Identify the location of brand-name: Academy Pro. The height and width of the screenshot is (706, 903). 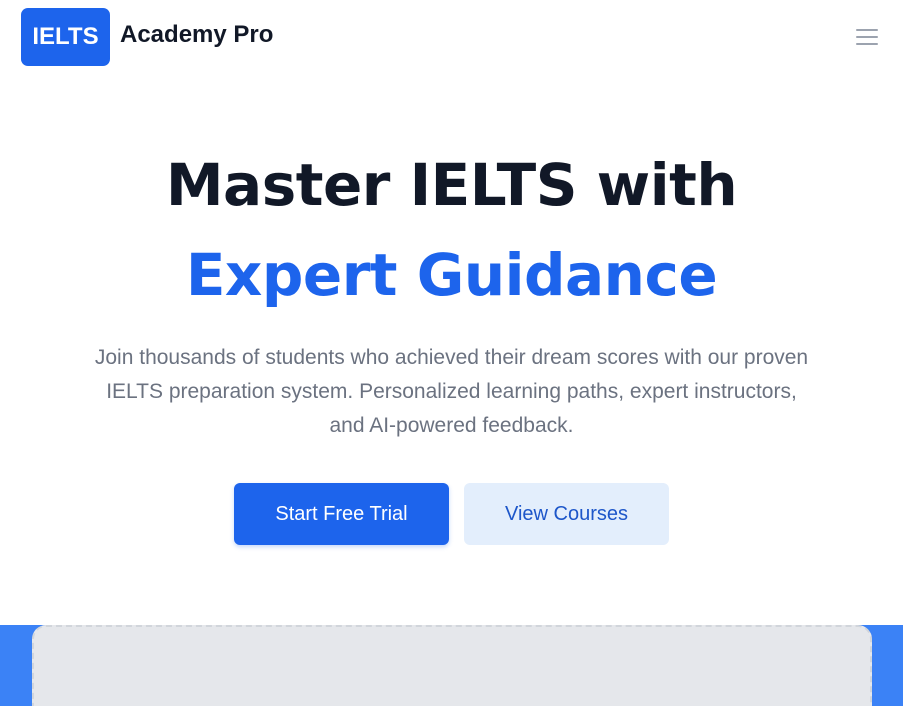
(196, 35).